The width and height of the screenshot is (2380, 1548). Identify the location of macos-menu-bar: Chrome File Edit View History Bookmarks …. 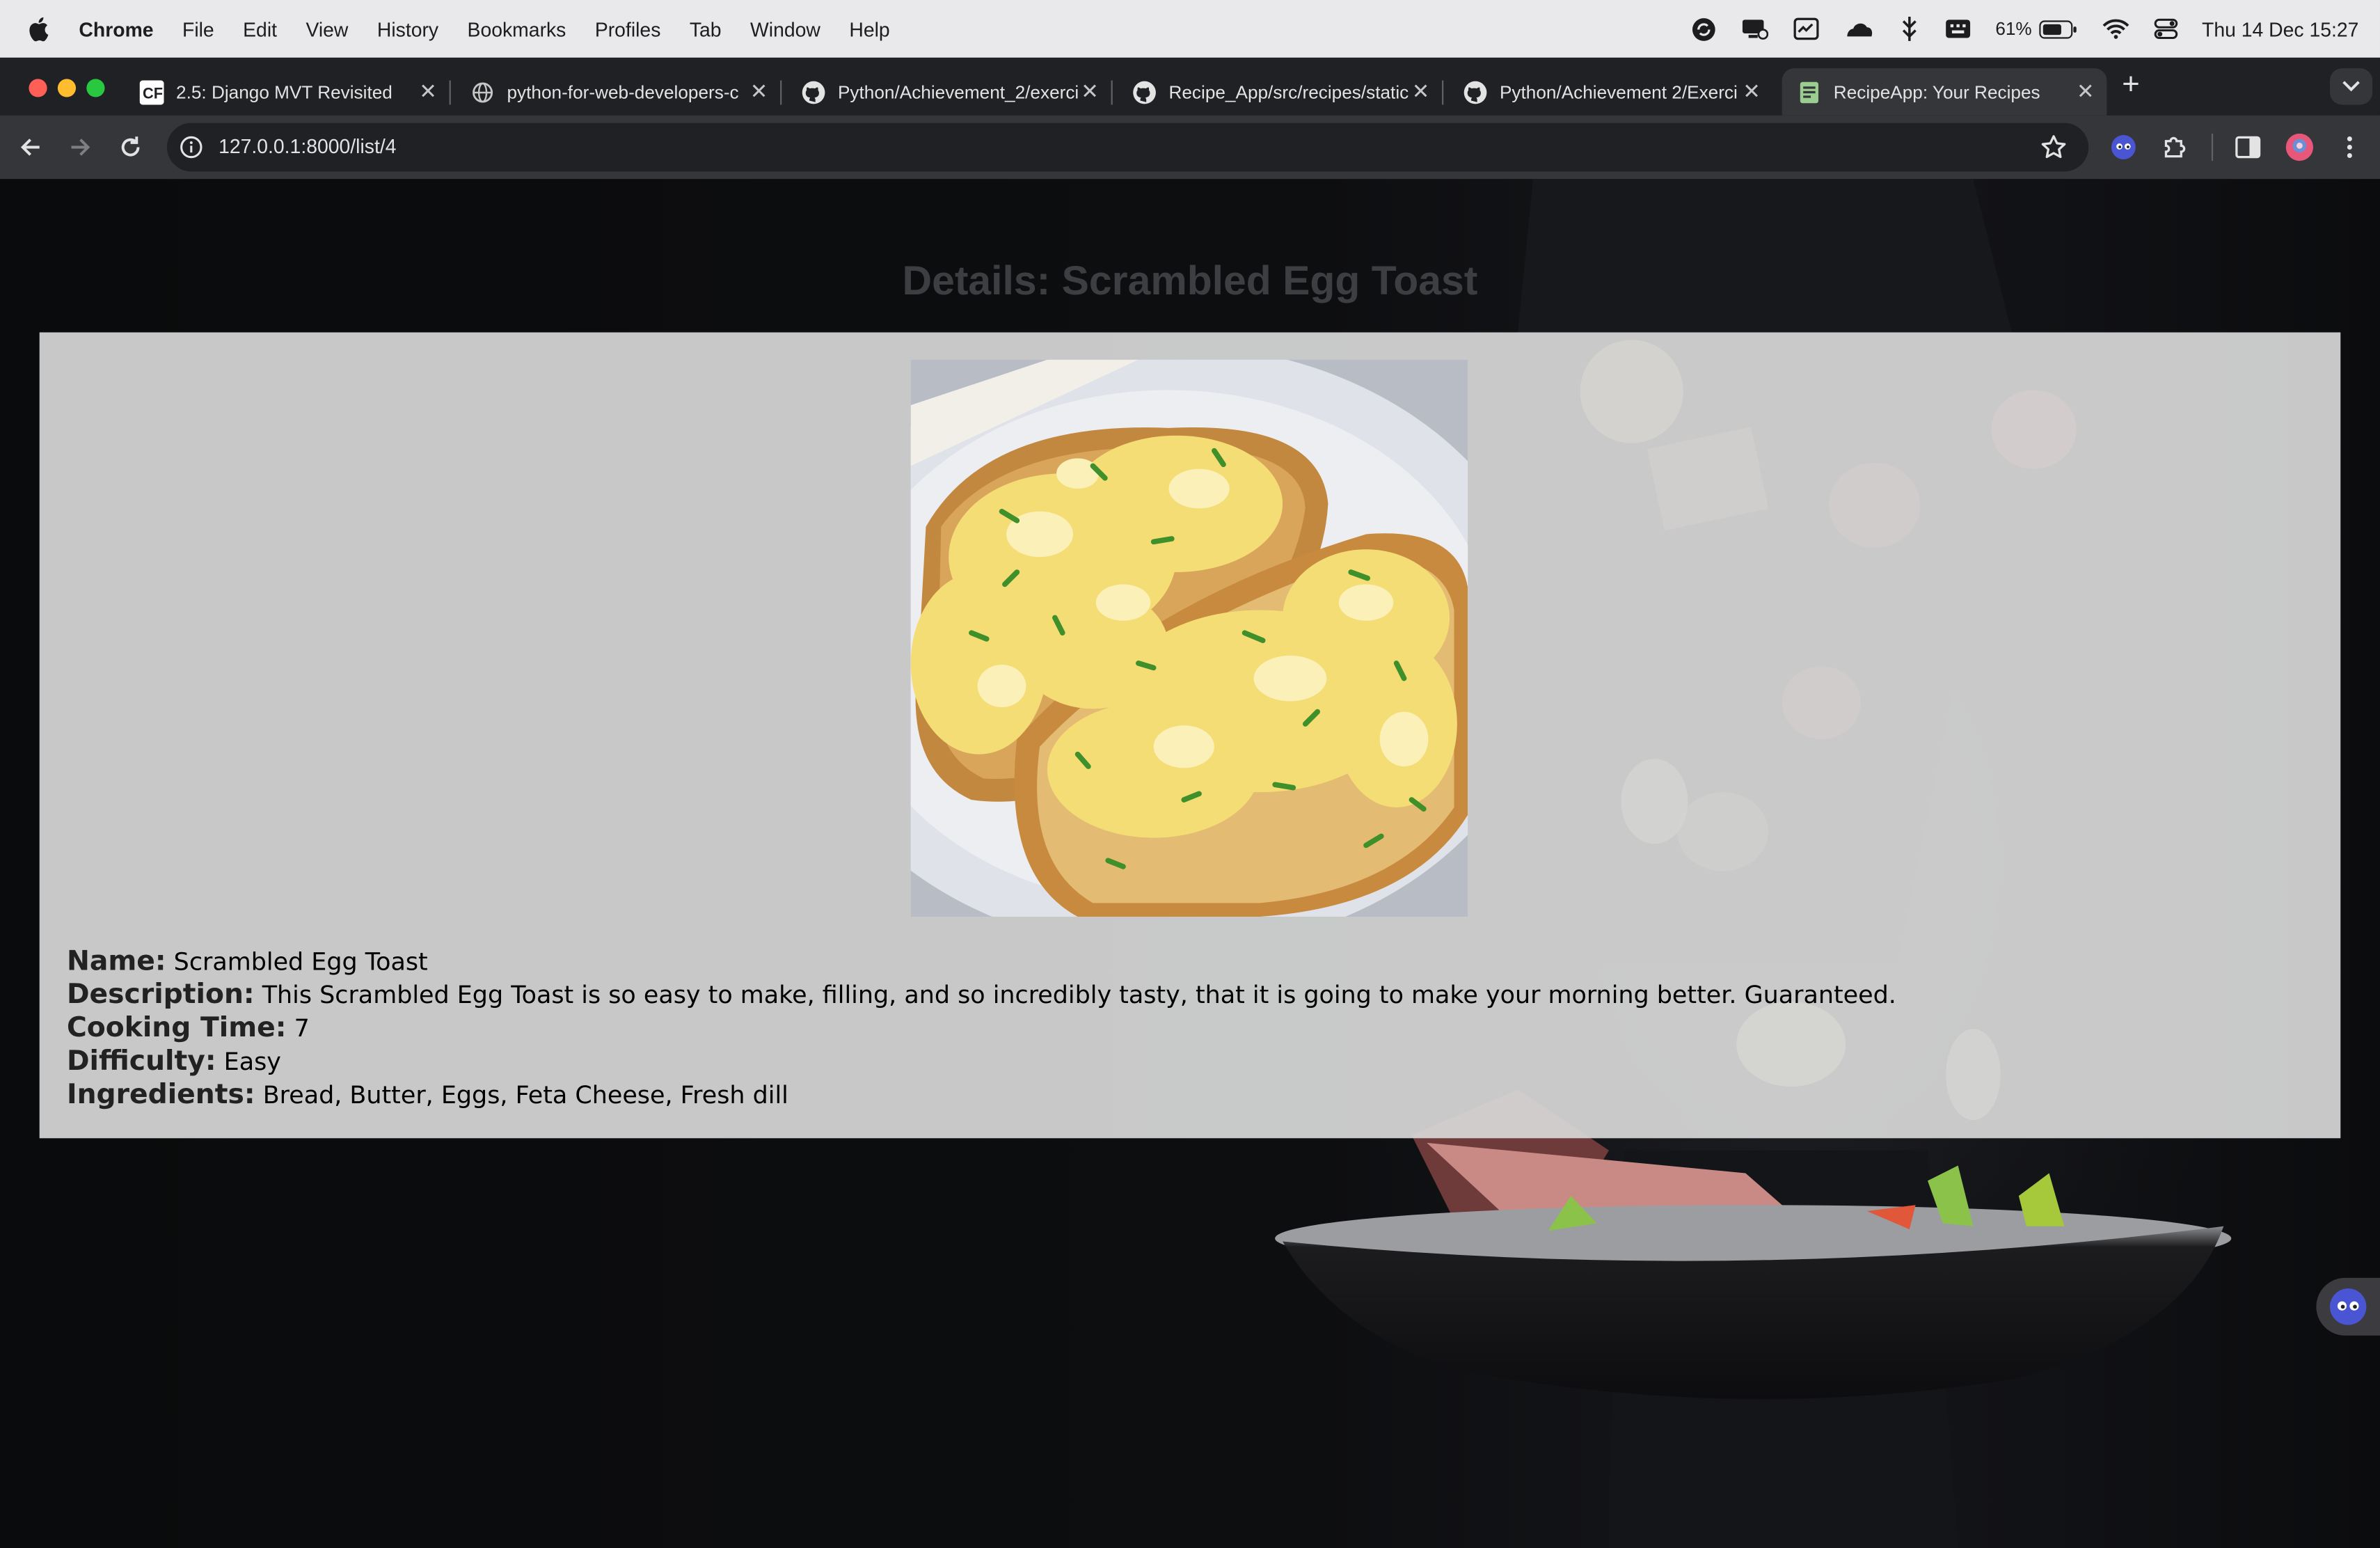
(1190, 29).